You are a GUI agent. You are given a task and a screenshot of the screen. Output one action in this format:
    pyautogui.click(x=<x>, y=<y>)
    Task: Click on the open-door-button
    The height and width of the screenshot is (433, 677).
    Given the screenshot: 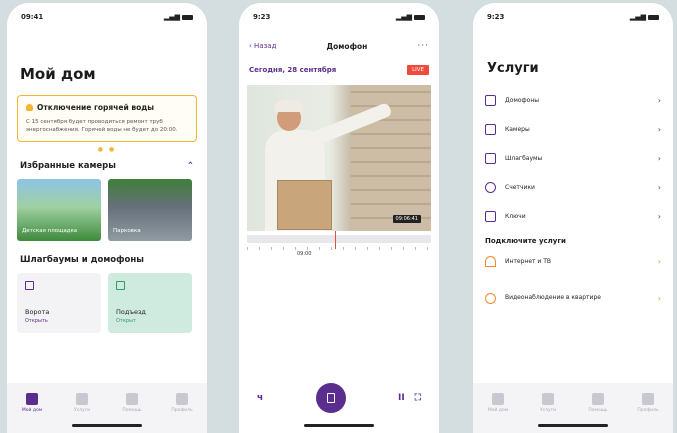 What is the action you would take?
    pyautogui.click(x=330, y=398)
    